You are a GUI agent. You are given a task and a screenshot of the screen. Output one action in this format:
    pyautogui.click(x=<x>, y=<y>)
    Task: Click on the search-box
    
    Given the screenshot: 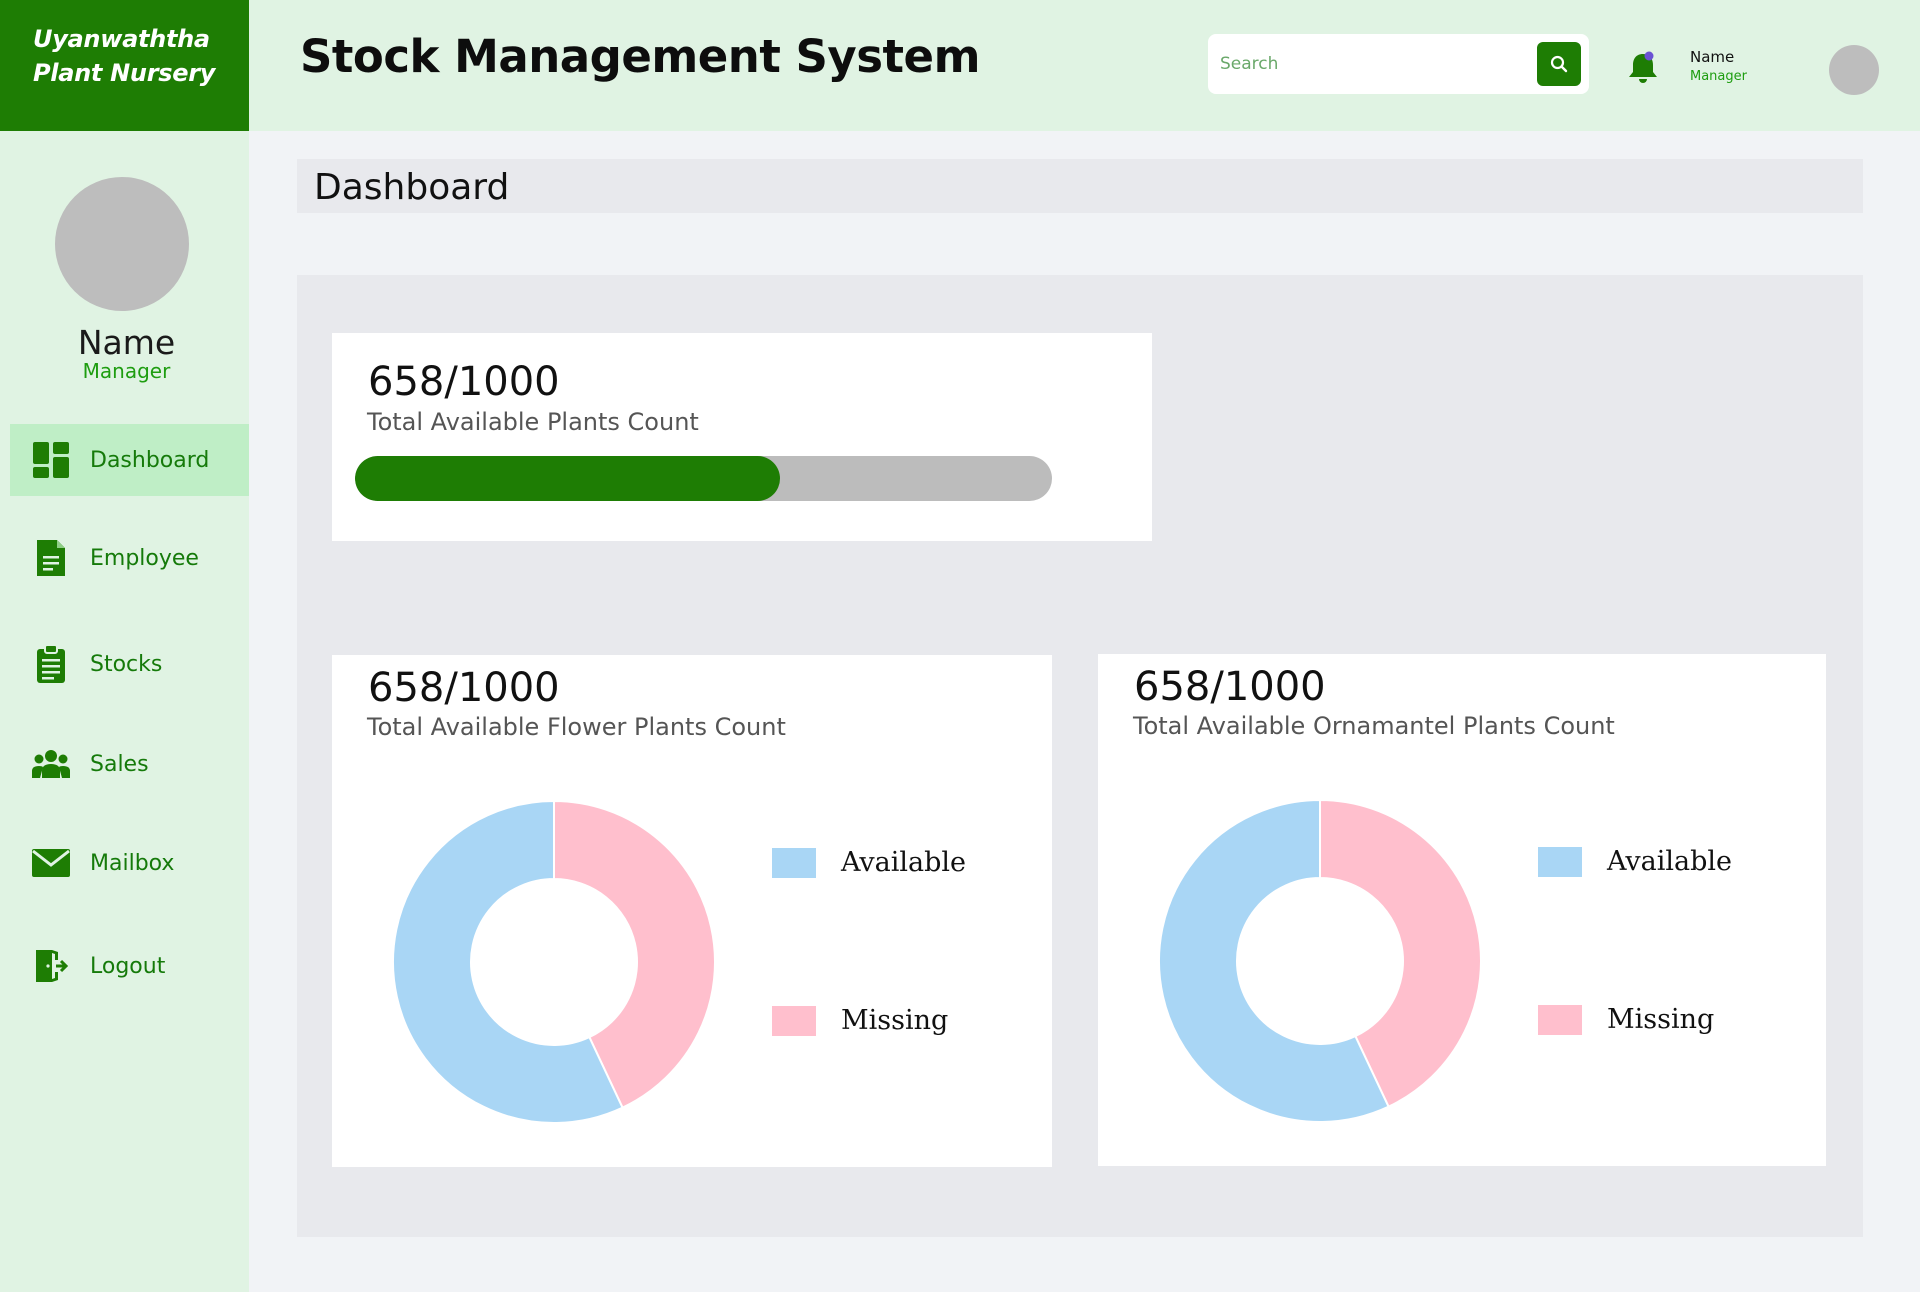 What is the action you would take?
    pyautogui.click(x=1398, y=64)
    